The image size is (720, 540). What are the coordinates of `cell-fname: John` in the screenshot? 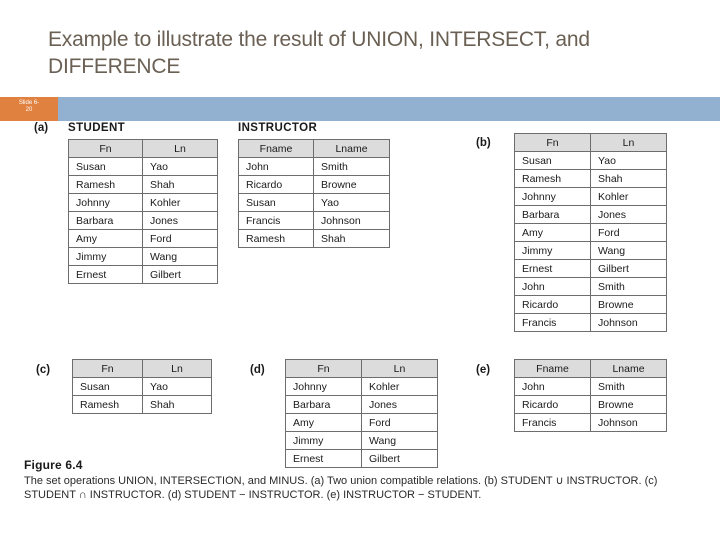 It's located at (552, 386).